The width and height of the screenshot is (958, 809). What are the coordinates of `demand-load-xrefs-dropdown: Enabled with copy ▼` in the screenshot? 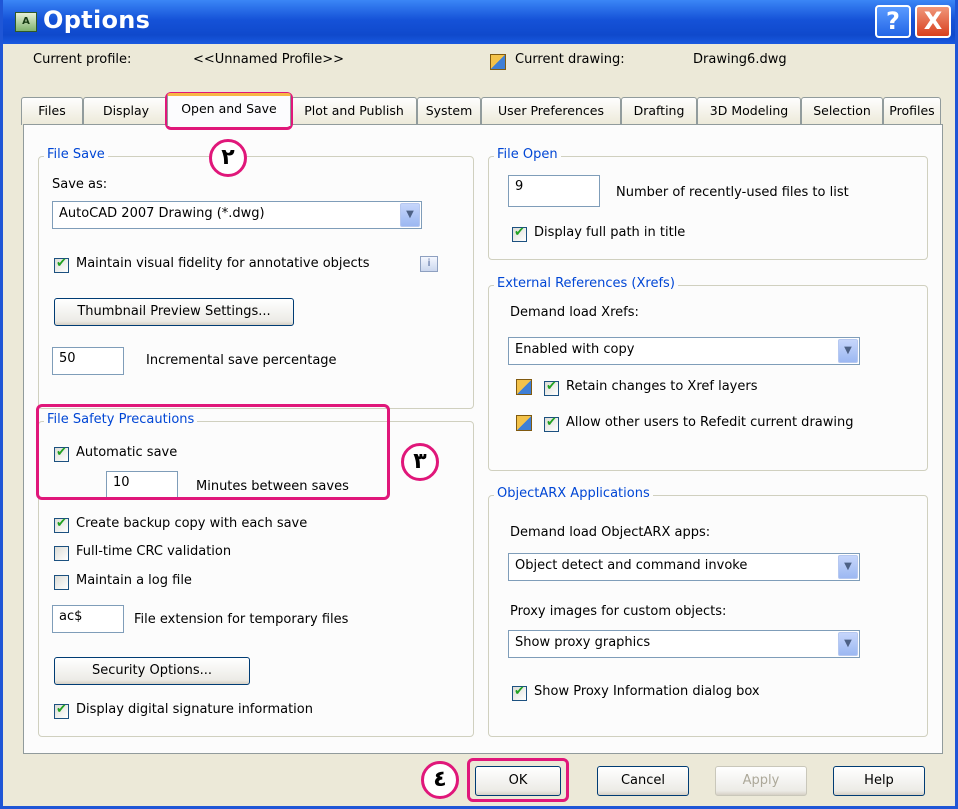 It's located at (684, 351).